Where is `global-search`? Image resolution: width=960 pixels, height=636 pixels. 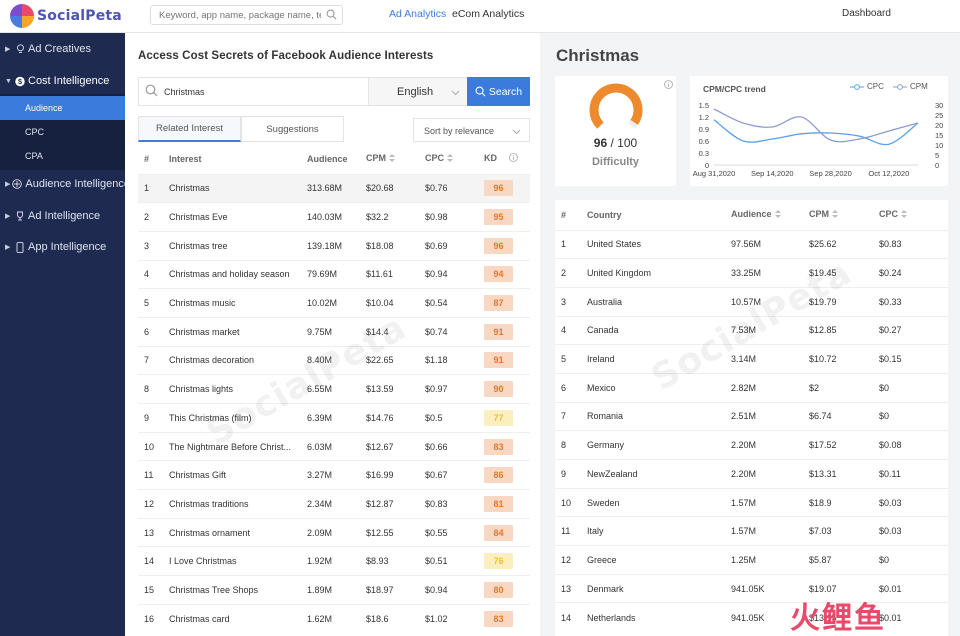
global-search is located at coordinates (246, 15).